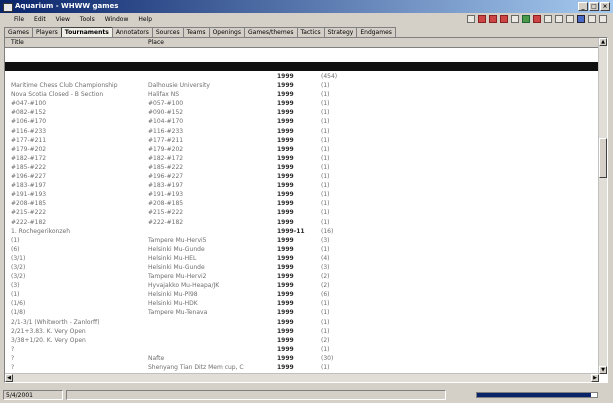 The image size is (613, 403). I want to click on row-title: 2/21+3.83. K. Very Open, so click(48, 331).